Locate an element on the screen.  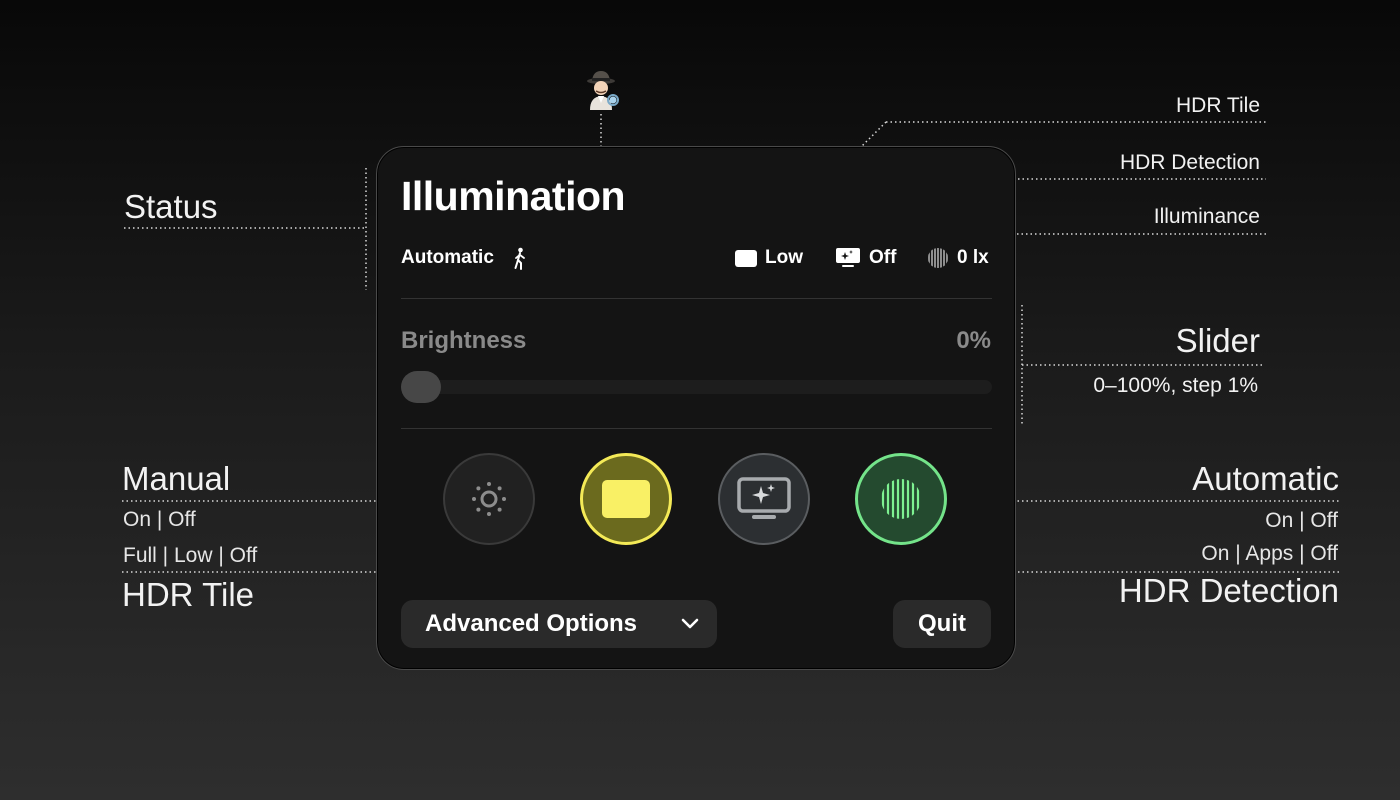
status-mode: Automatic is located at coordinates (447, 257).